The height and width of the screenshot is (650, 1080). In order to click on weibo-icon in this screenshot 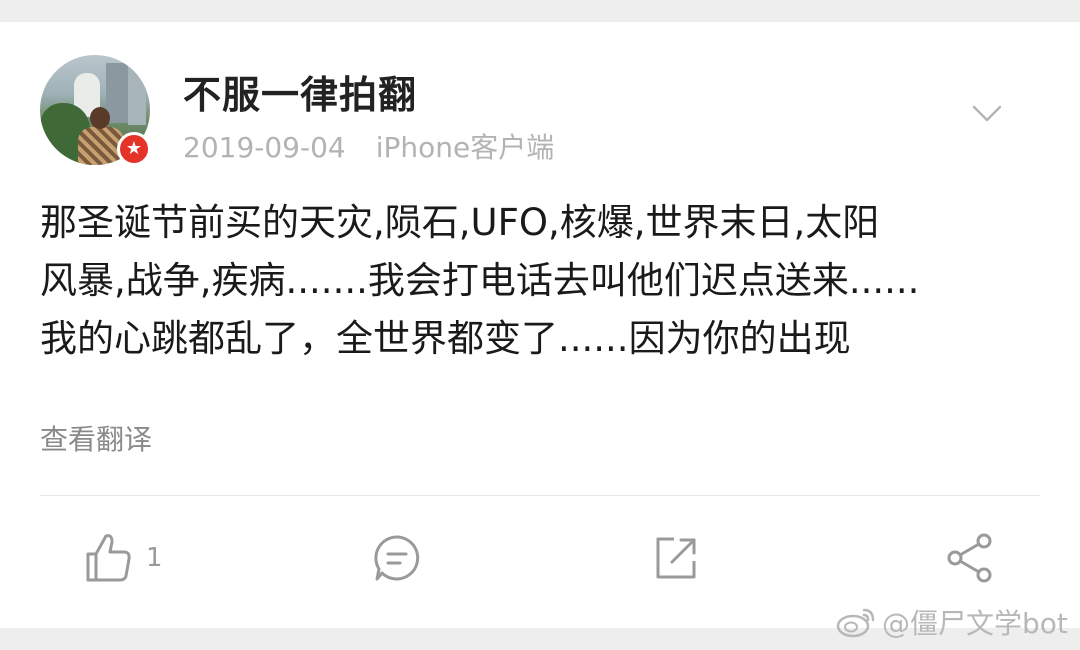, I will do `click(855, 623)`.